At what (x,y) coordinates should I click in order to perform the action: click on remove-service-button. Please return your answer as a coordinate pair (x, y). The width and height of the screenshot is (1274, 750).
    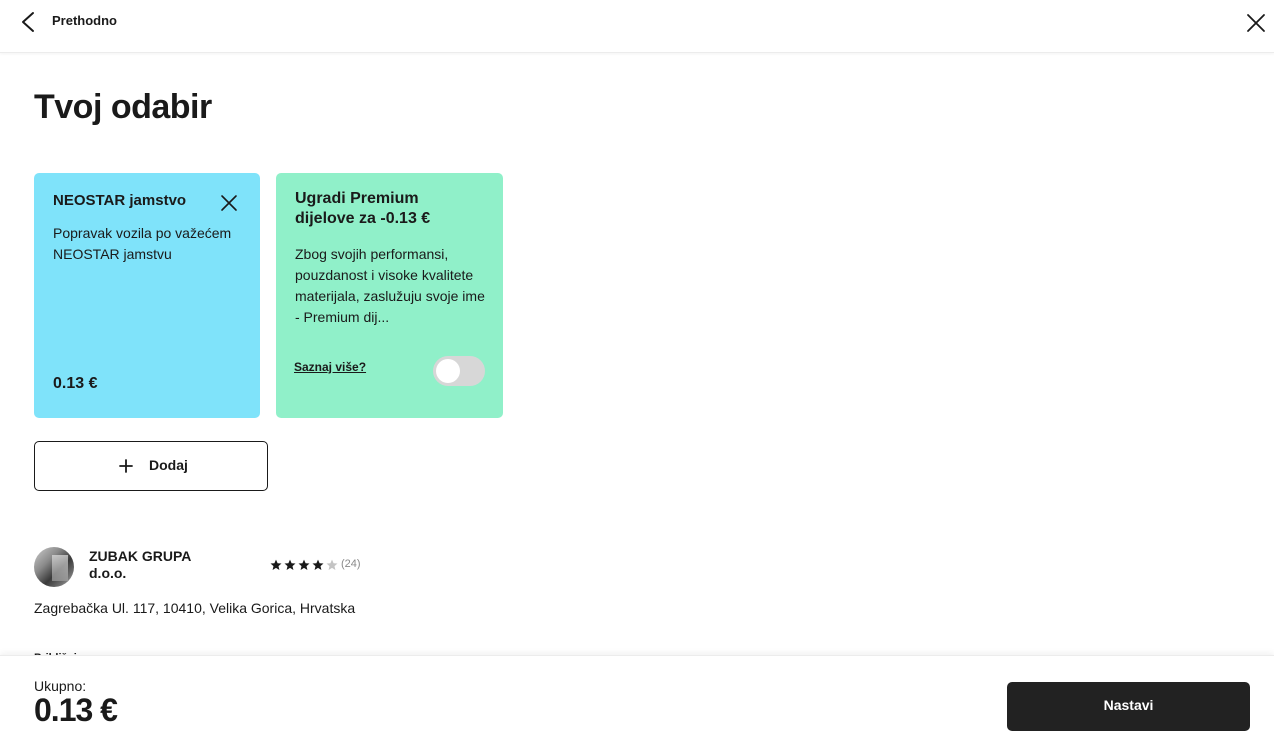
    Looking at the image, I should click on (229, 203).